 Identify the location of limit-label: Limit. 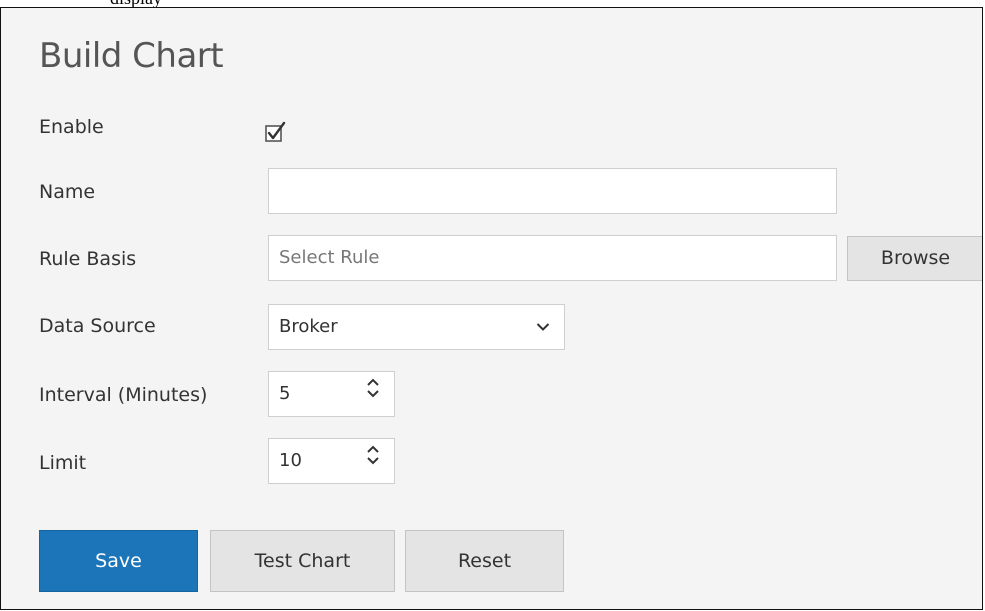
(63, 463).